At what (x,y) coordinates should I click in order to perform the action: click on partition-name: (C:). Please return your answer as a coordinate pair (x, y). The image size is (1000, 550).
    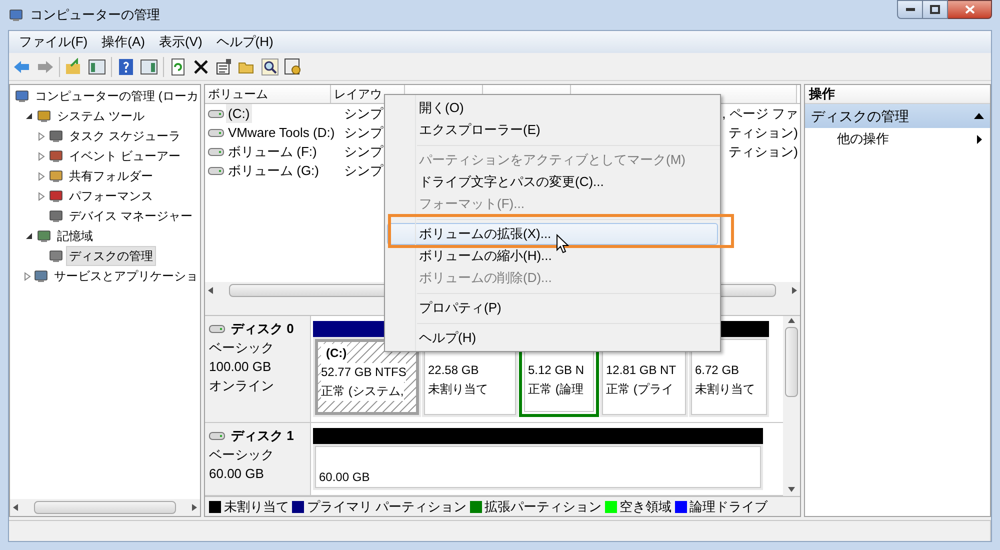
    Looking at the image, I should click on (334, 353).